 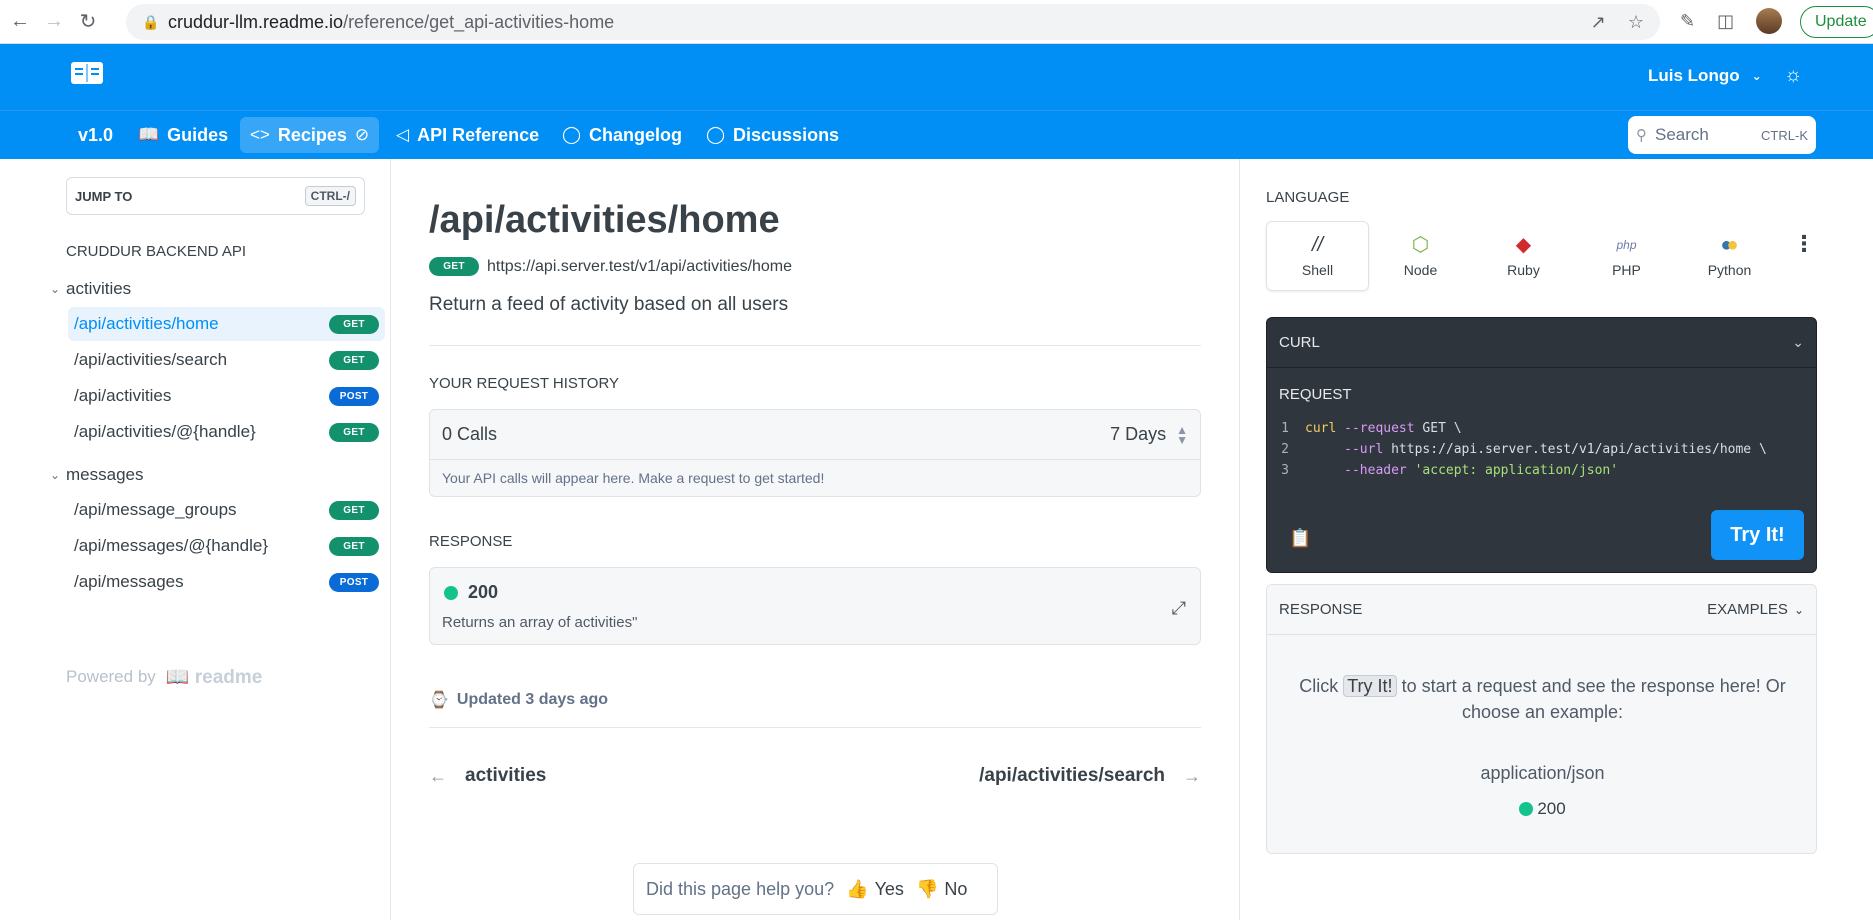 What do you see at coordinates (88, 22) in the screenshot?
I see `reload-icon: ↻` at bounding box center [88, 22].